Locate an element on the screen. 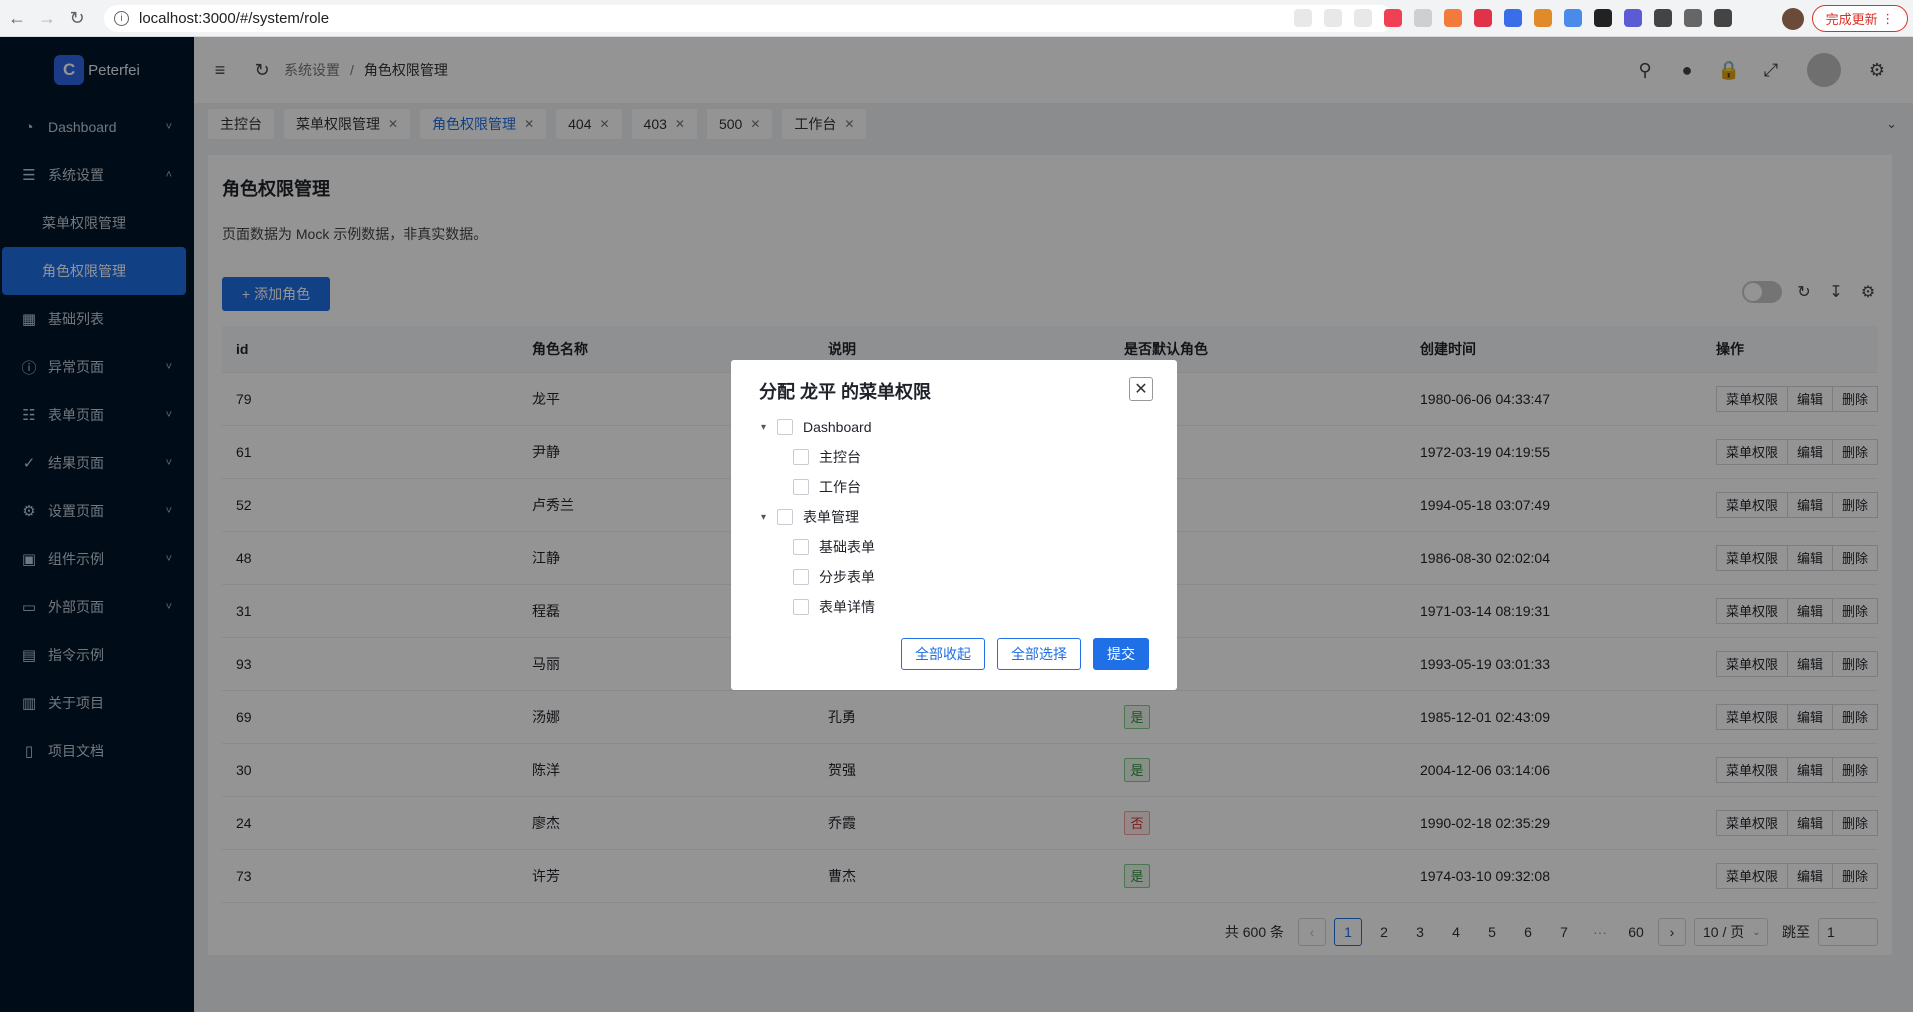 The image size is (1913, 1012). reload-icon: ↻ is located at coordinates (77, 18).